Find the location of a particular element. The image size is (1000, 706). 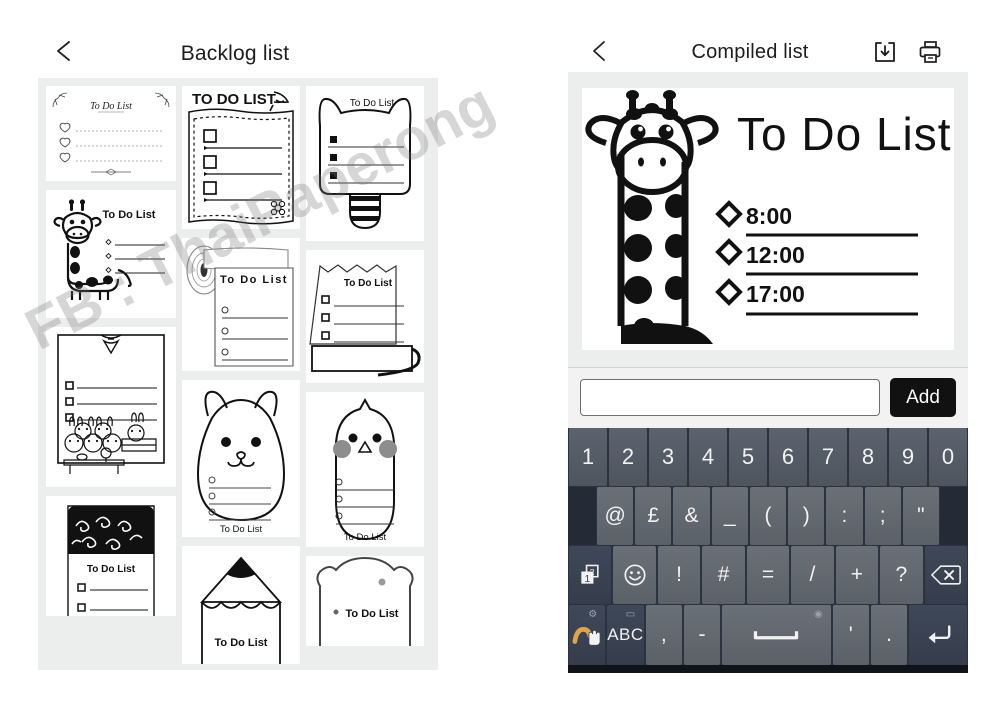

print-button is located at coordinates (930, 52).